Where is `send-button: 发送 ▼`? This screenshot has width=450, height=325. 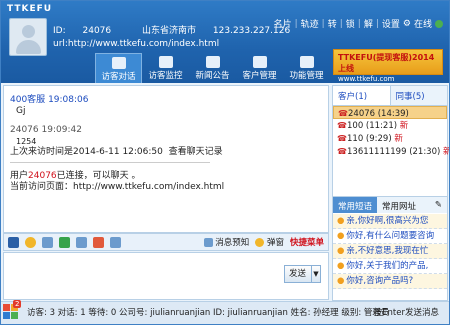 send-button: 发送 ▼ is located at coordinates (302, 274).